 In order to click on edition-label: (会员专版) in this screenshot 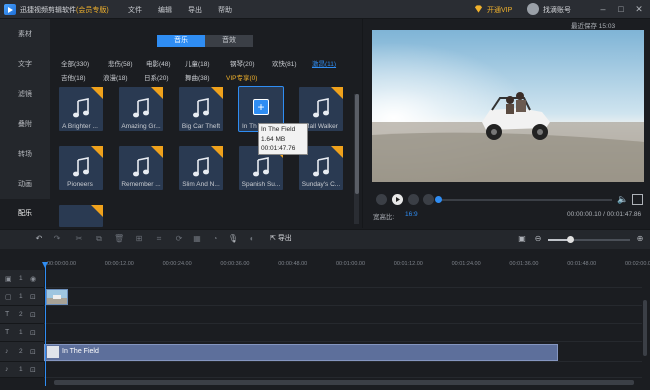, I will do `click(92, 10)`.